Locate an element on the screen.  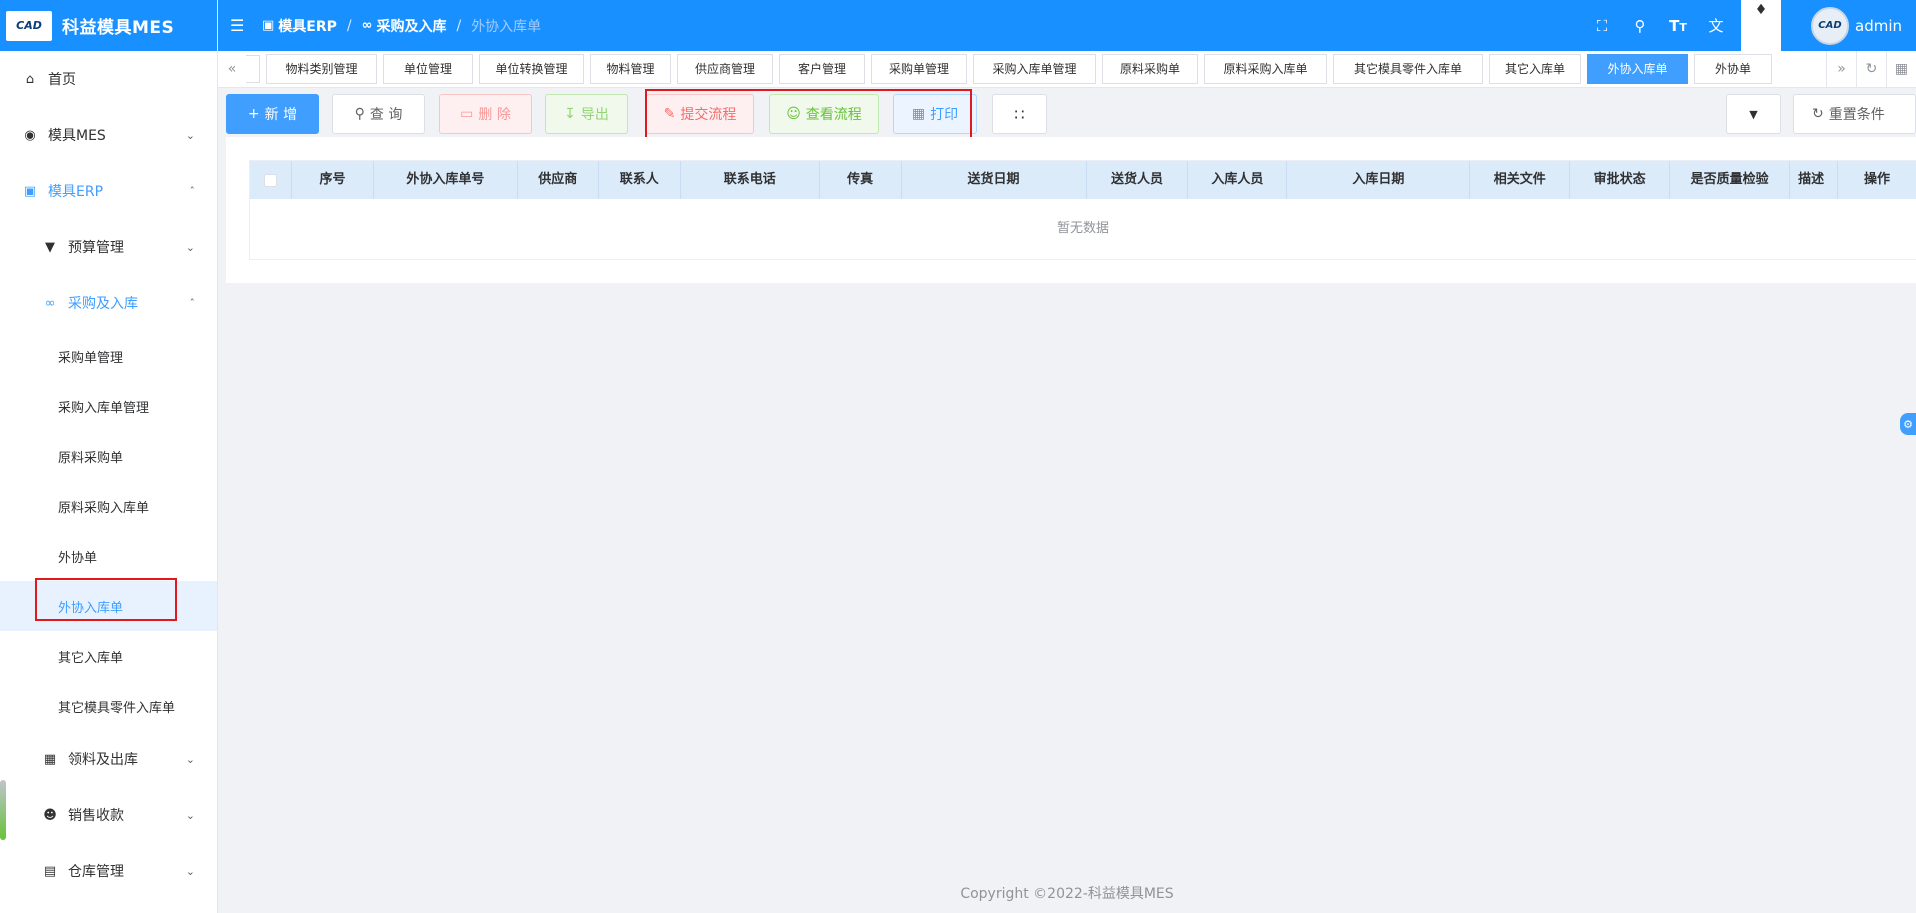
sidebar-item-label: 预算管理 is located at coordinates (96, 248).